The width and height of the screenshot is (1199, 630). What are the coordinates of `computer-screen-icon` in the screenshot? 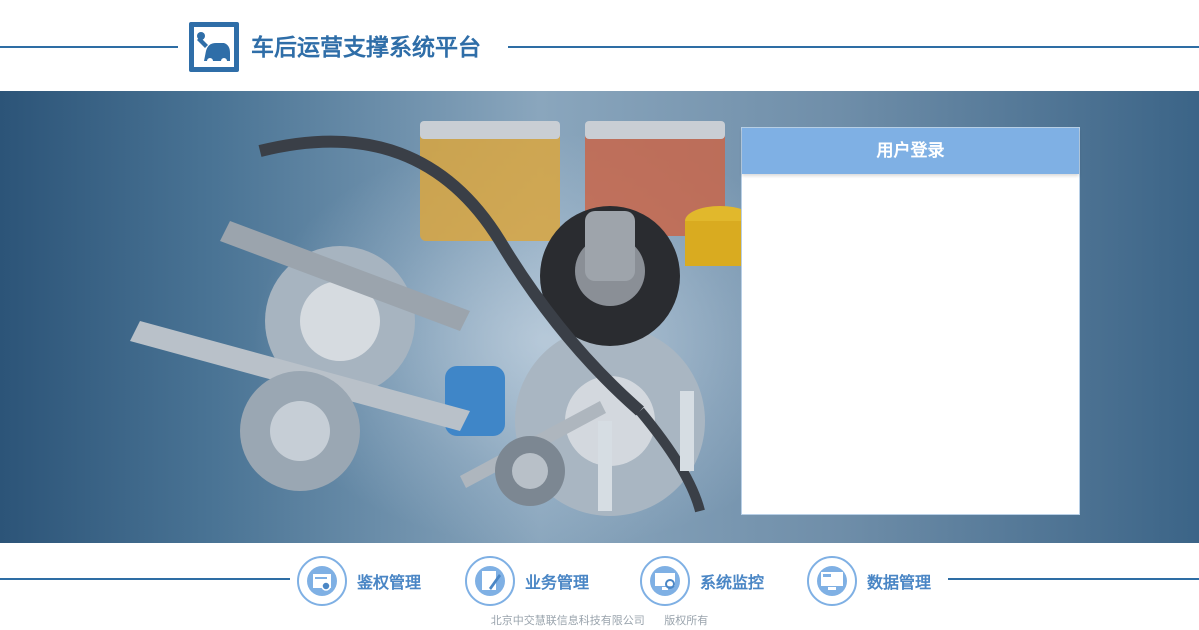 It's located at (832, 581).